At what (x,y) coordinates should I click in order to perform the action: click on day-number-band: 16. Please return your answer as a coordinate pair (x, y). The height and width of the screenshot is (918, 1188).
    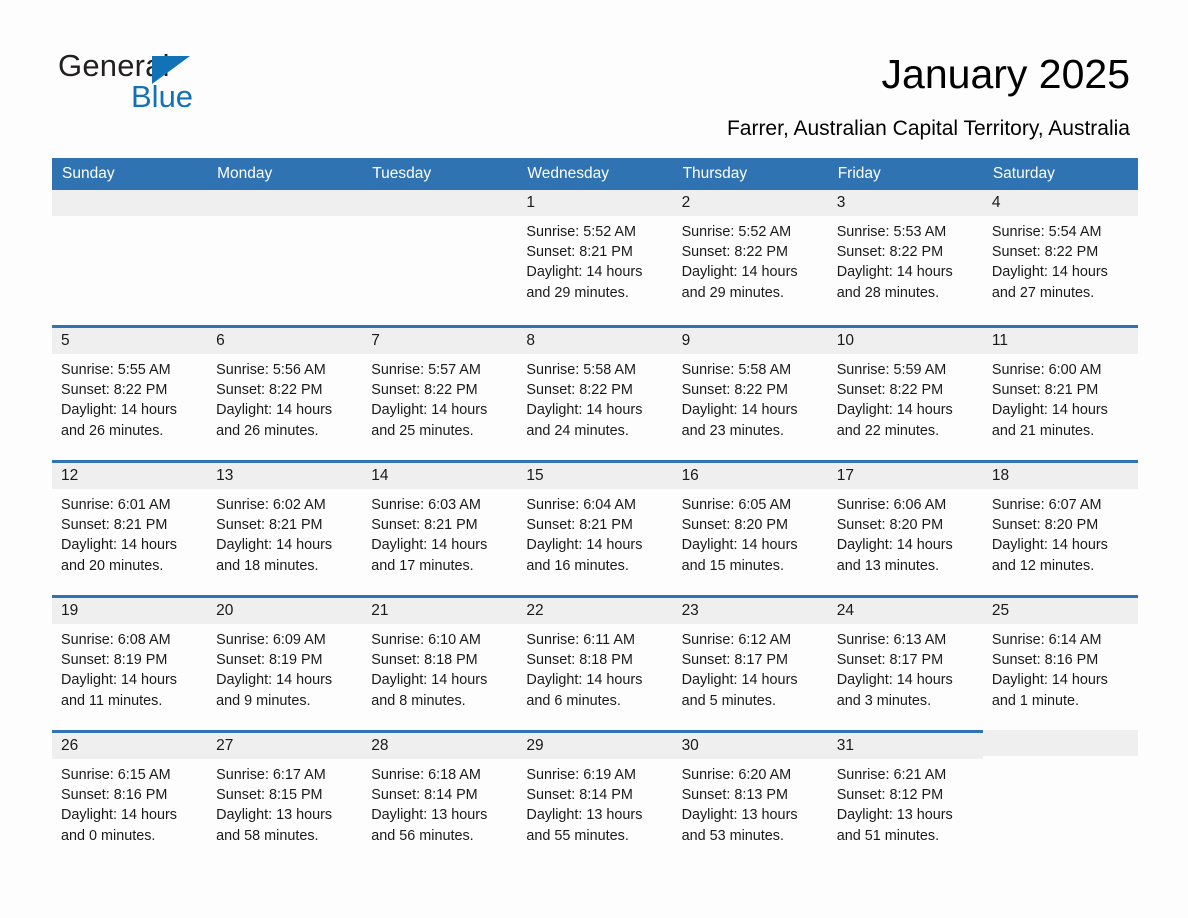
    Looking at the image, I should click on (750, 476).